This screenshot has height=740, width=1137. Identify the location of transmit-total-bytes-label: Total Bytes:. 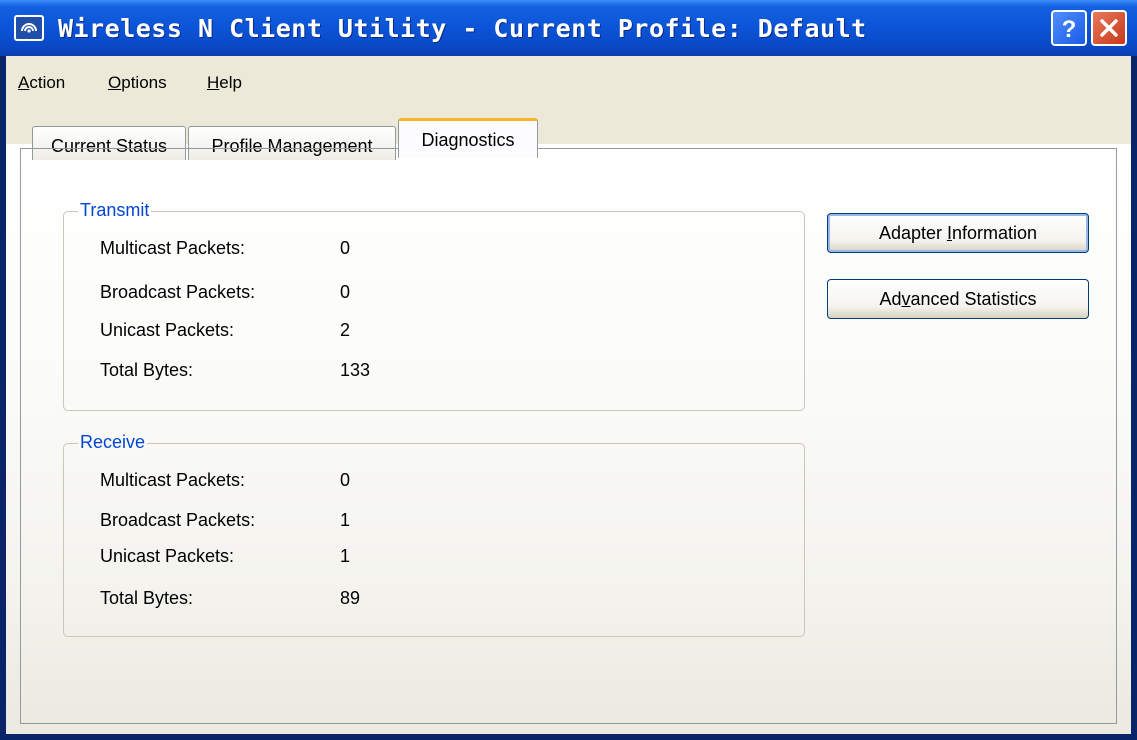
(147, 370).